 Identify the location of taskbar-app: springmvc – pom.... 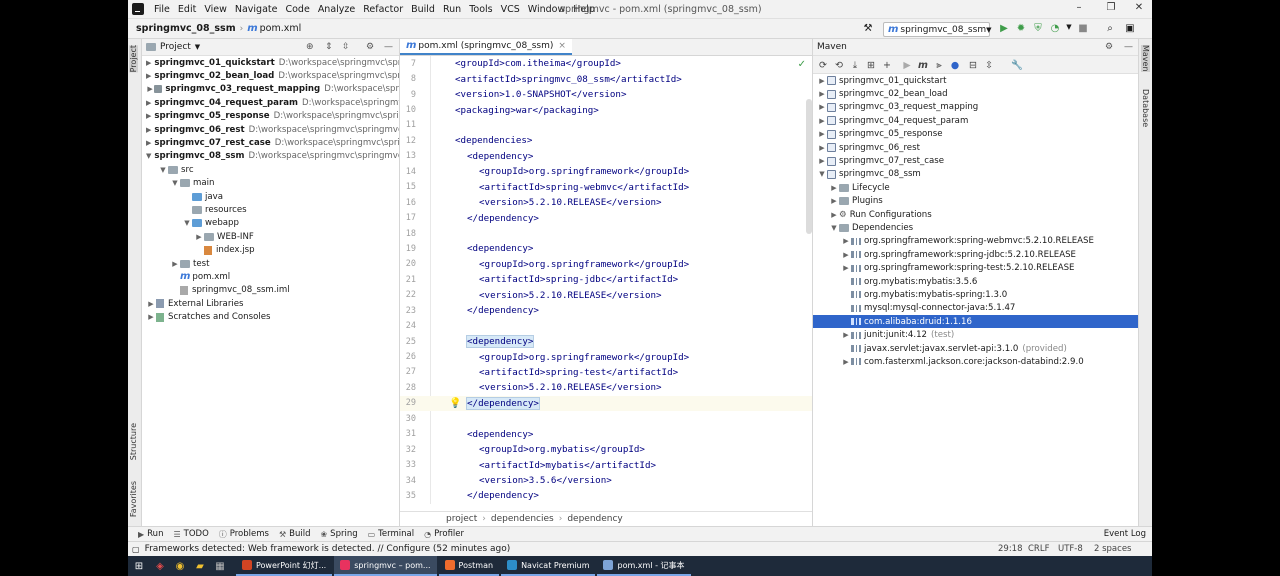
(385, 566).